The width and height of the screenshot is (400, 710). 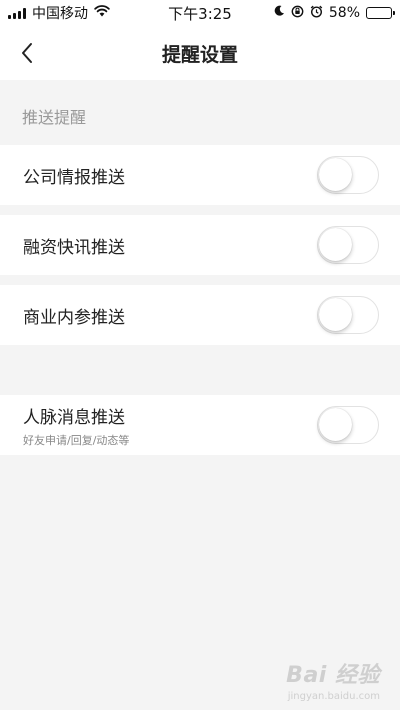 I want to click on setting-label: 商业内参推送, so click(x=74, y=317).